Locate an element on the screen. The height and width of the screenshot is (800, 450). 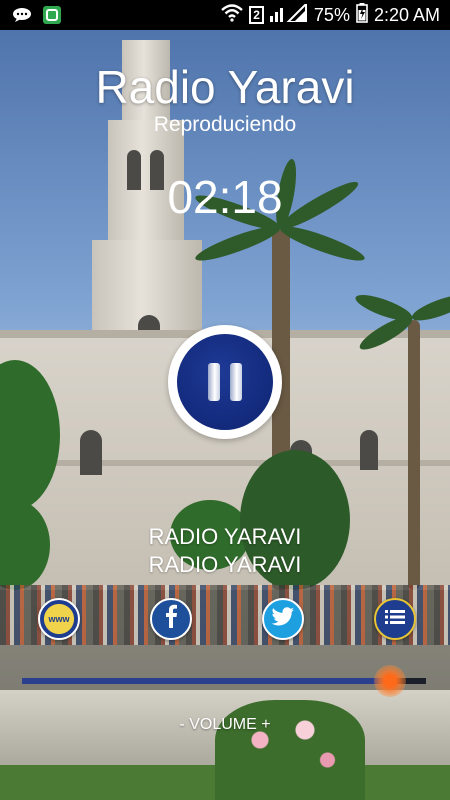
playback-status: Reproduciendo is located at coordinates (225, 124).